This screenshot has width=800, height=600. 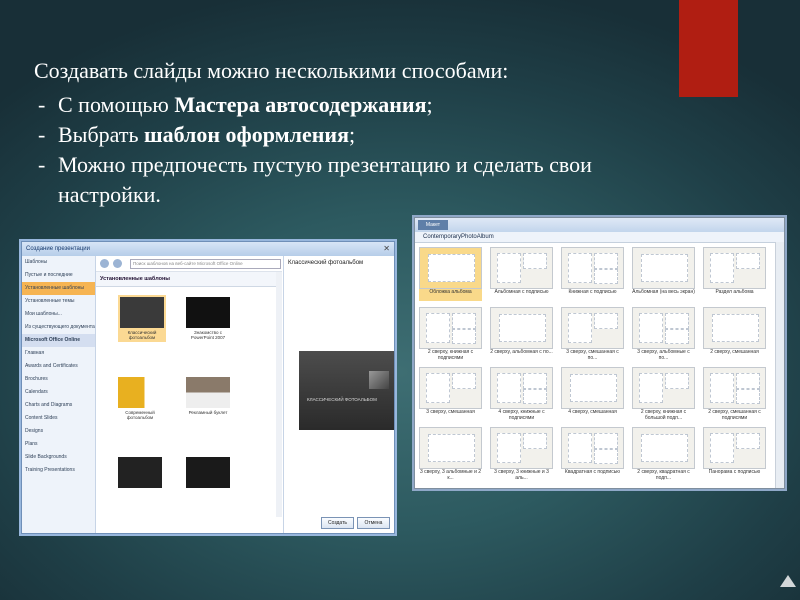 What do you see at coordinates (208, 392) in the screenshot?
I see `template-image` at bounding box center [208, 392].